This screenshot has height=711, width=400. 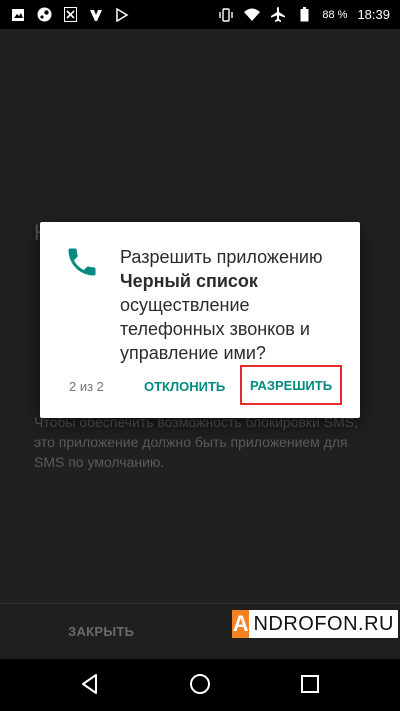 What do you see at coordinates (291, 385) in the screenshot?
I see `allow-button: РАЗРЕШИТЬ` at bounding box center [291, 385].